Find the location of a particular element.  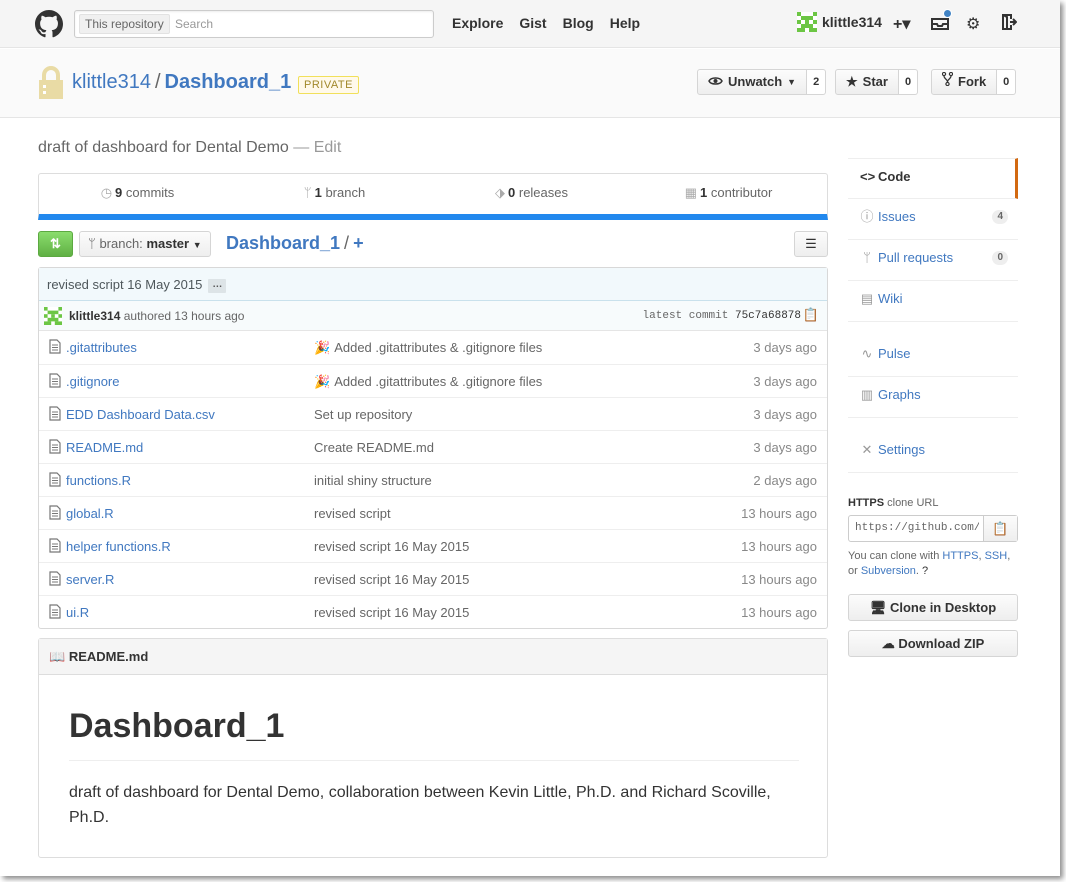

clone-in-desktop-button: 🖥 Clone in Desktop is located at coordinates (933, 607).